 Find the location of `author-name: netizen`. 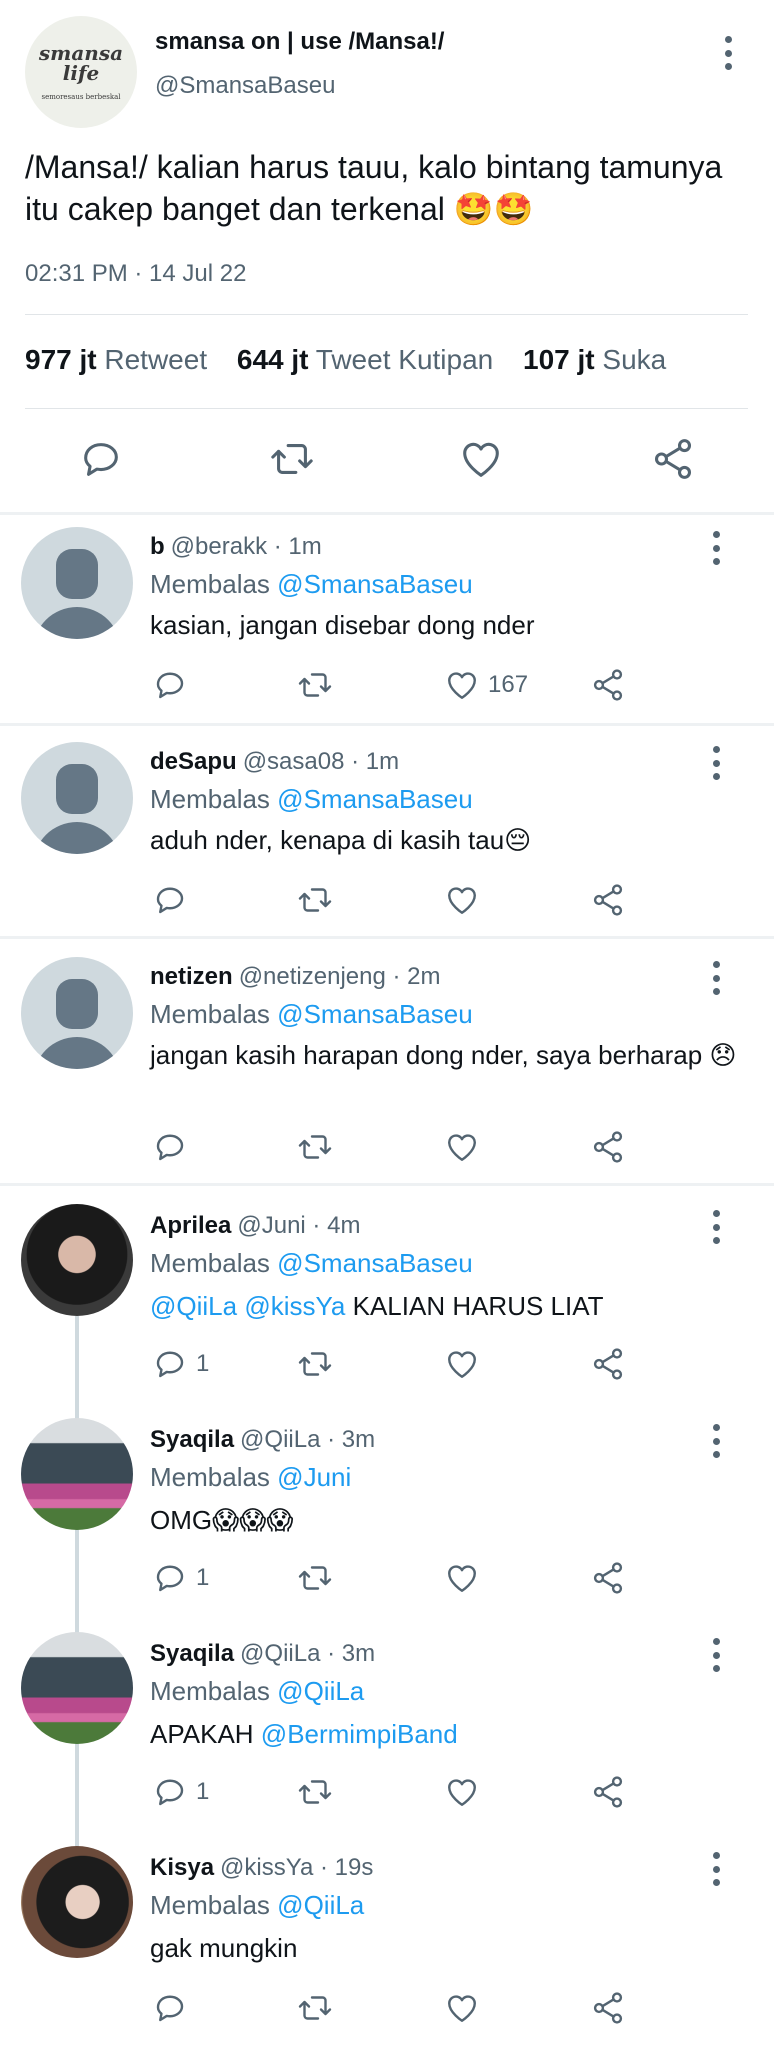

author-name: netizen is located at coordinates (191, 976).